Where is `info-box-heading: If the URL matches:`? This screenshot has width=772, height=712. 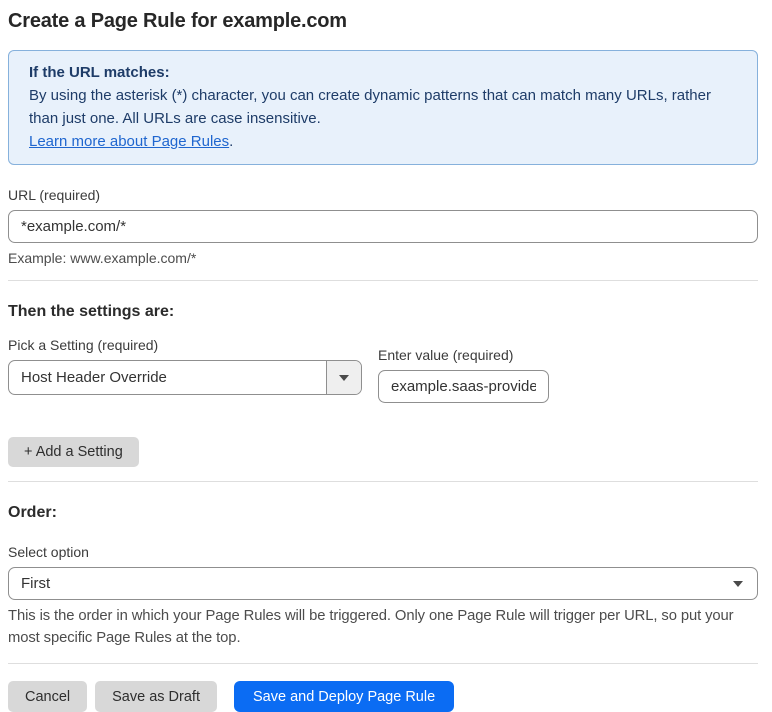 info-box-heading: If the URL matches: is located at coordinates (99, 72).